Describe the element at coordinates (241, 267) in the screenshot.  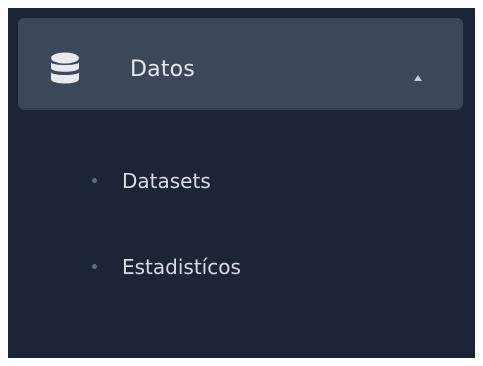
I see `submenu-item-estadisticos: Estadistícos` at that location.